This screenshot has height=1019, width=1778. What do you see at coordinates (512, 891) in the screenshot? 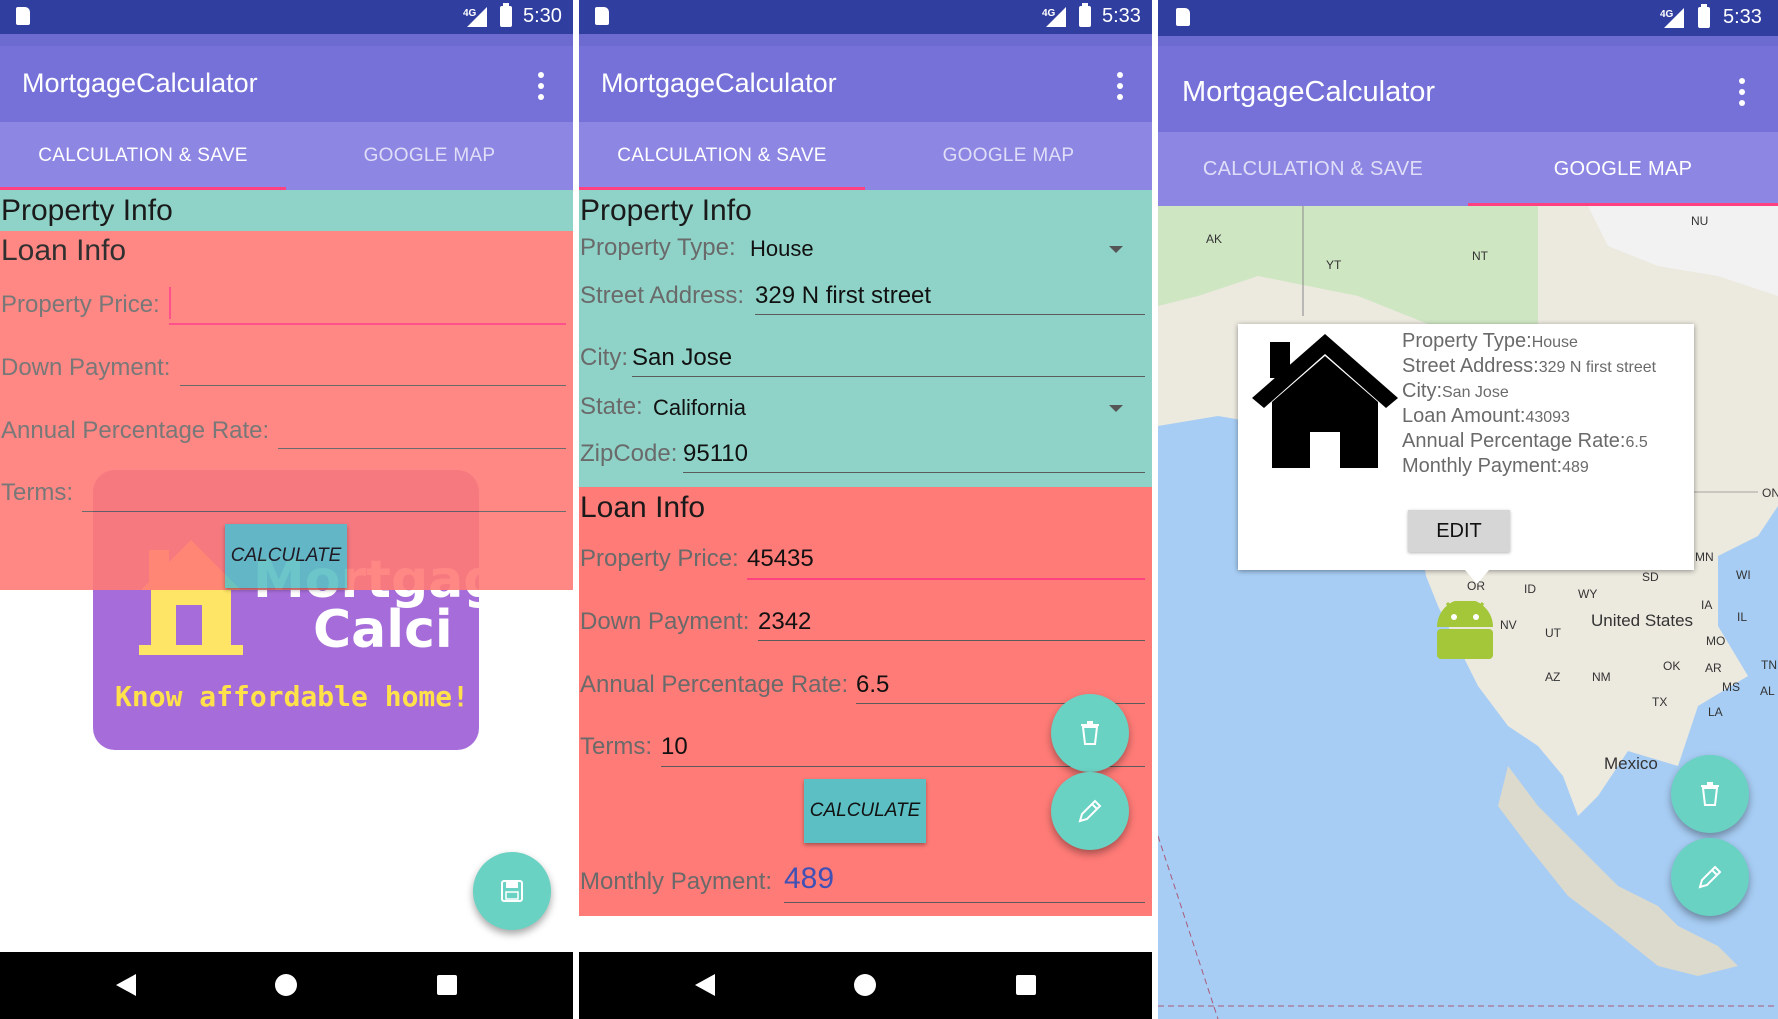
I see `save-fab` at bounding box center [512, 891].